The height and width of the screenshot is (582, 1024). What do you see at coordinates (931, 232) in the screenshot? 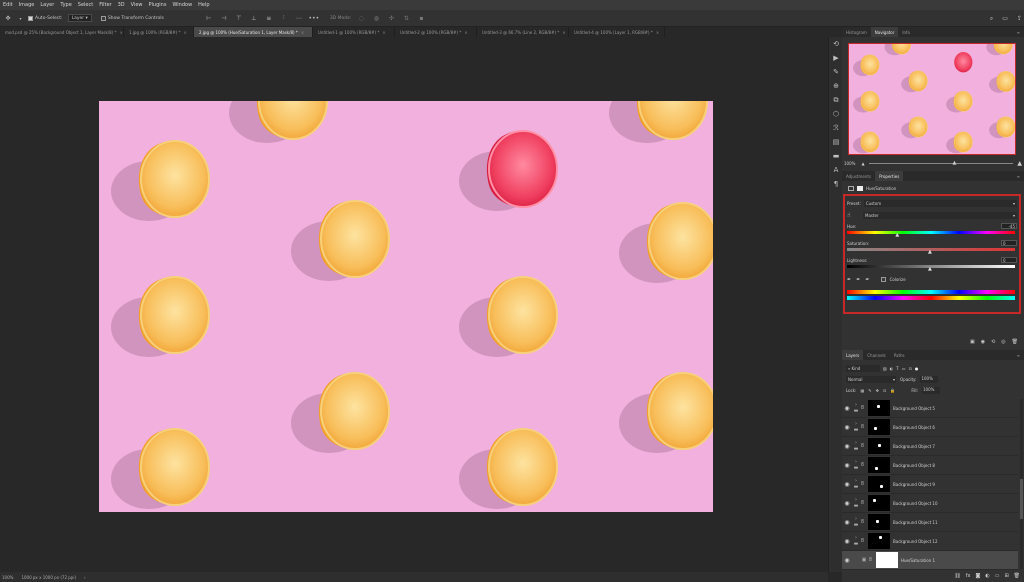
I see `hue-slider` at bounding box center [931, 232].